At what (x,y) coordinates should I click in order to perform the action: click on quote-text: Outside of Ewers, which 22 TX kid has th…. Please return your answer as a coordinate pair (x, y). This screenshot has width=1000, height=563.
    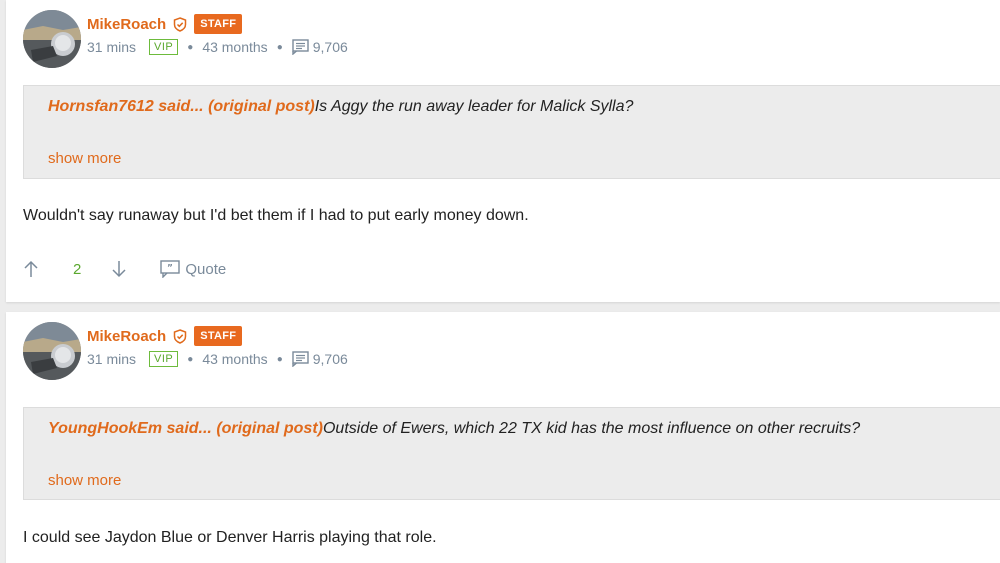
    Looking at the image, I should click on (591, 428).